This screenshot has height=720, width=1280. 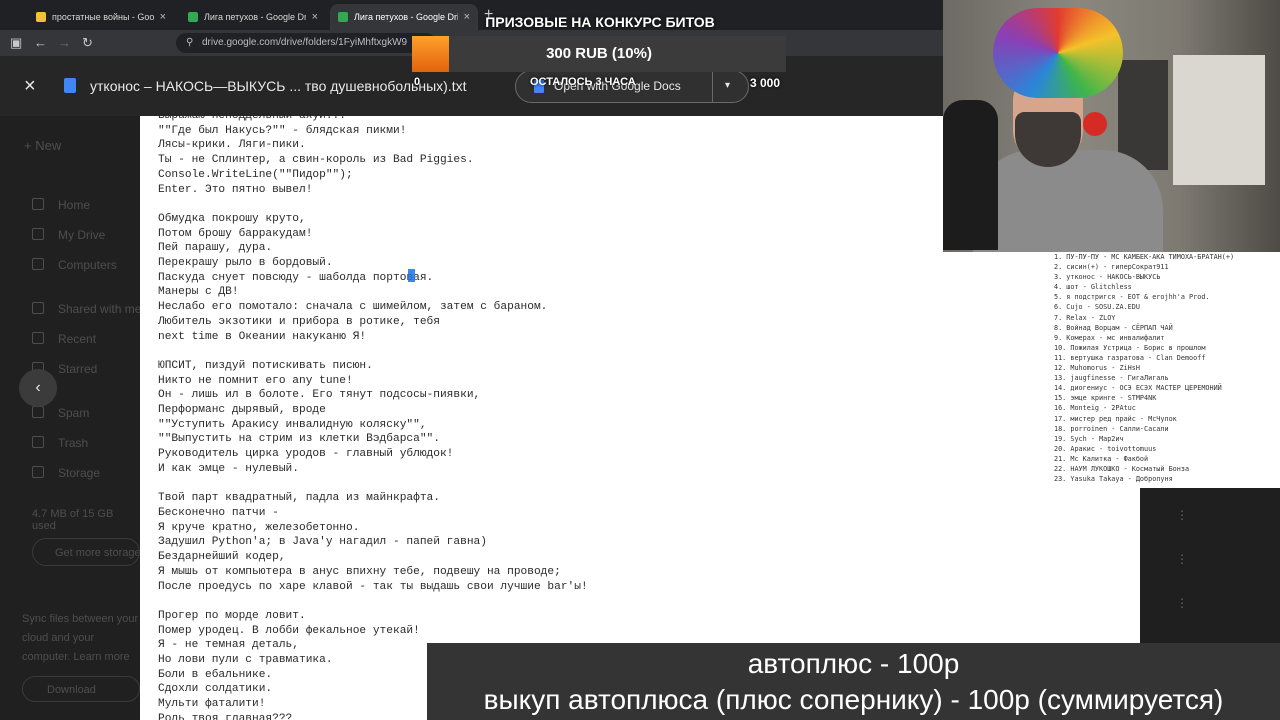 I want to click on file-line: Сдохли солдатики., so click(x=215, y=689).